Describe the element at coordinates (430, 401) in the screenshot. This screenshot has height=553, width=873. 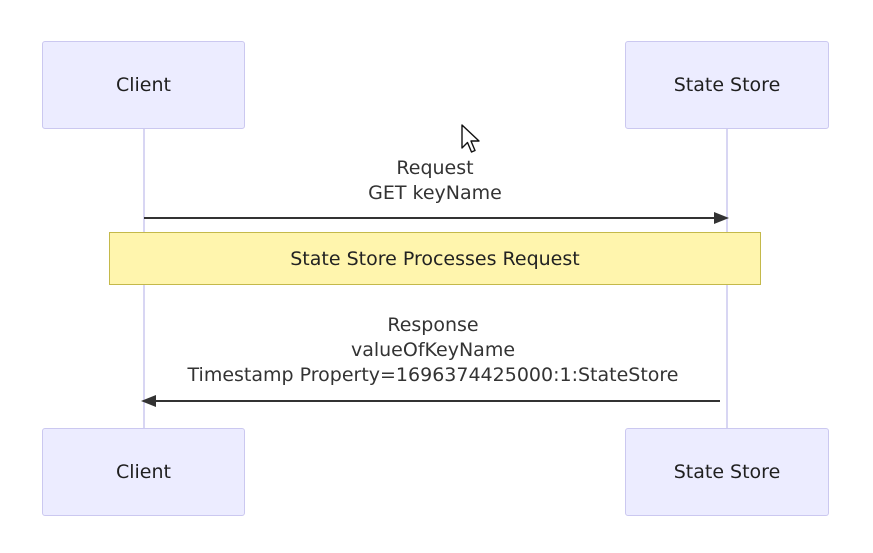
I see `response-arrow` at that location.